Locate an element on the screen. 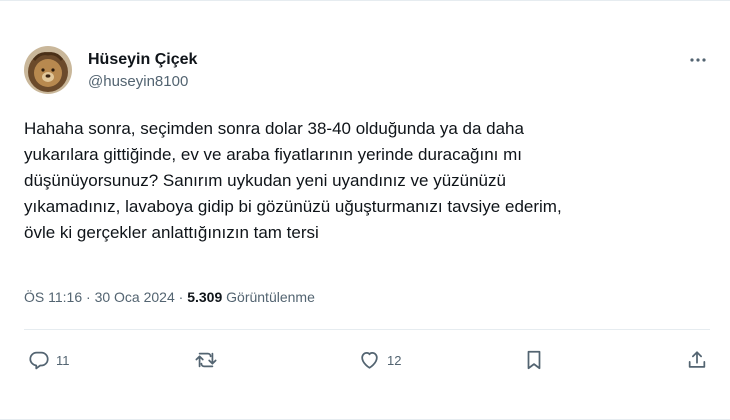 This screenshot has width=730, height=420. share-icon is located at coordinates (697, 359).